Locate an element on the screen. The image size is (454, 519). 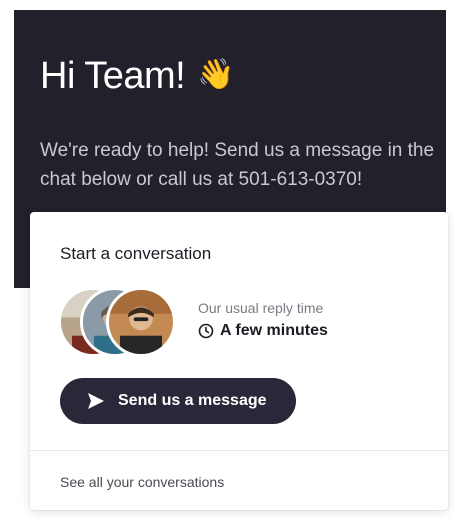
avatar is located at coordinates (141, 322).